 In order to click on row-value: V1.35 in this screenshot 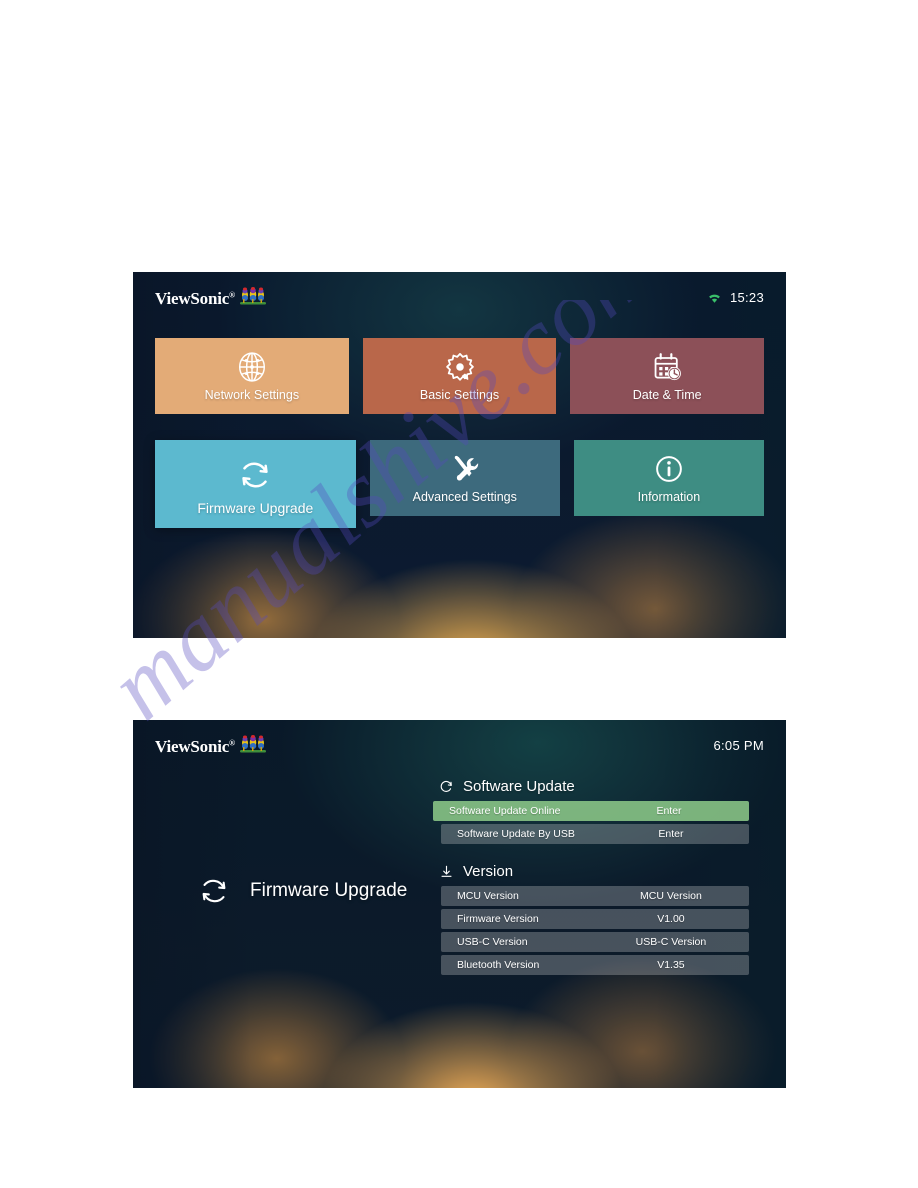, I will do `click(671, 965)`.